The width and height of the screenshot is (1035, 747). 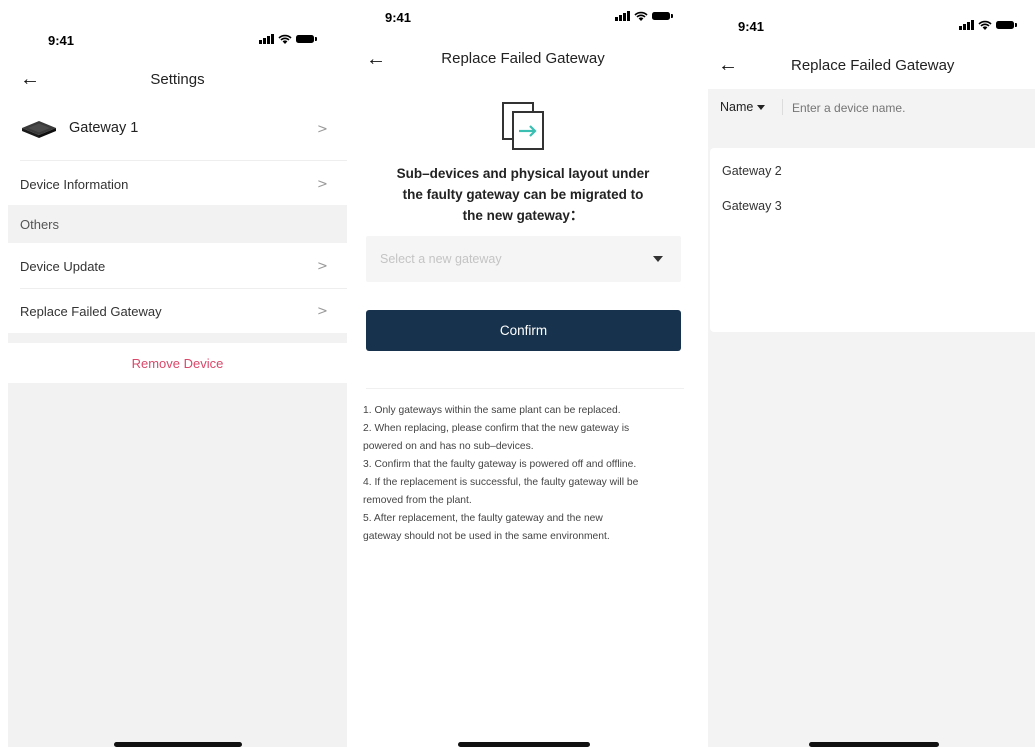 What do you see at coordinates (104, 128) in the screenshot?
I see `gateway-name: Gateway 1` at bounding box center [104, 128].